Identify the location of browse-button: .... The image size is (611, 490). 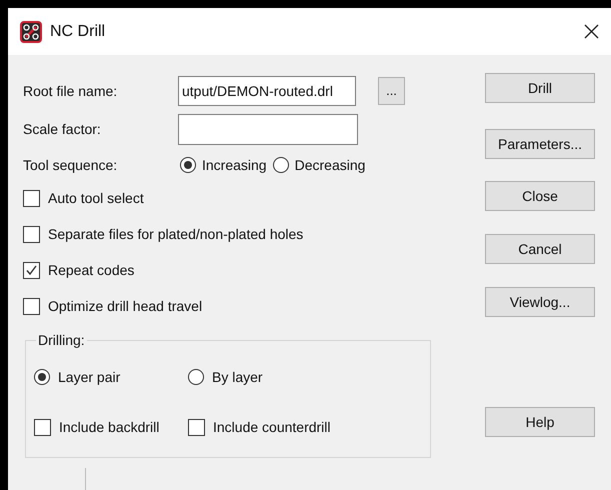
(391, 91).